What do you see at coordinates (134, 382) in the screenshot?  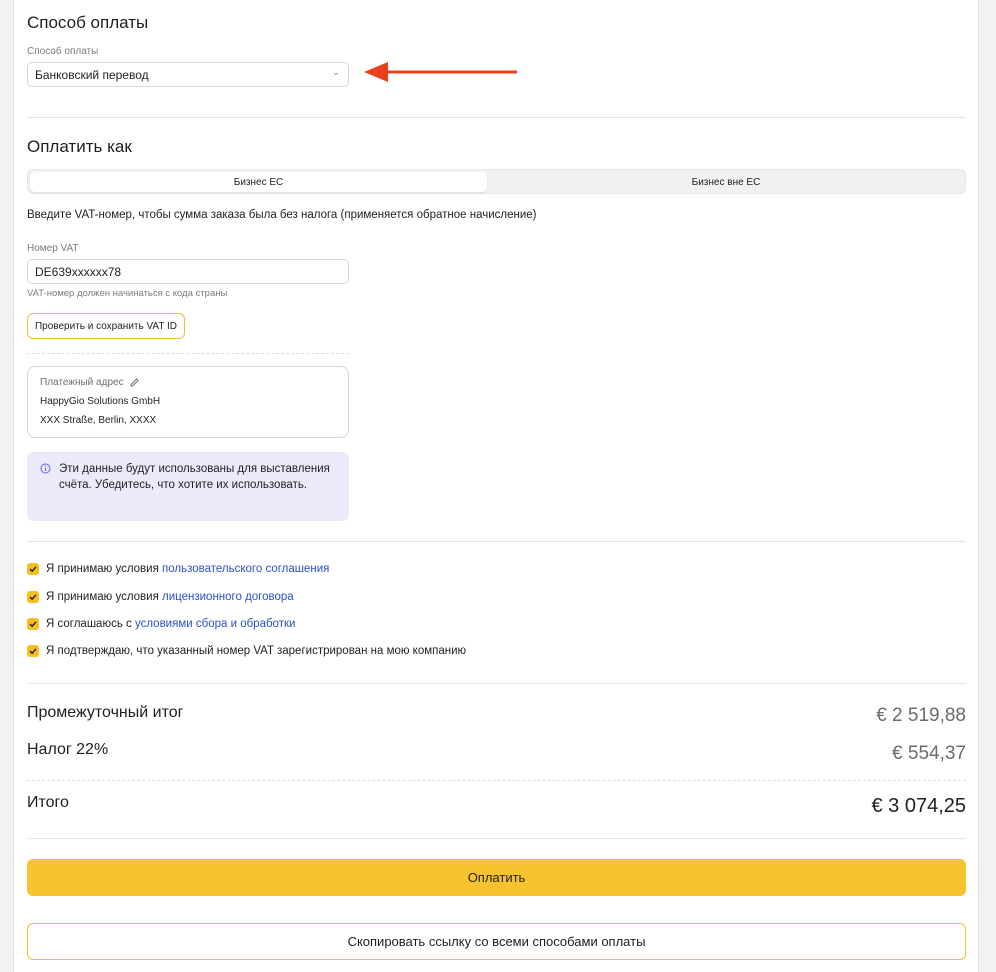 I see `pencil-icon` at bounding box center [134, 382].